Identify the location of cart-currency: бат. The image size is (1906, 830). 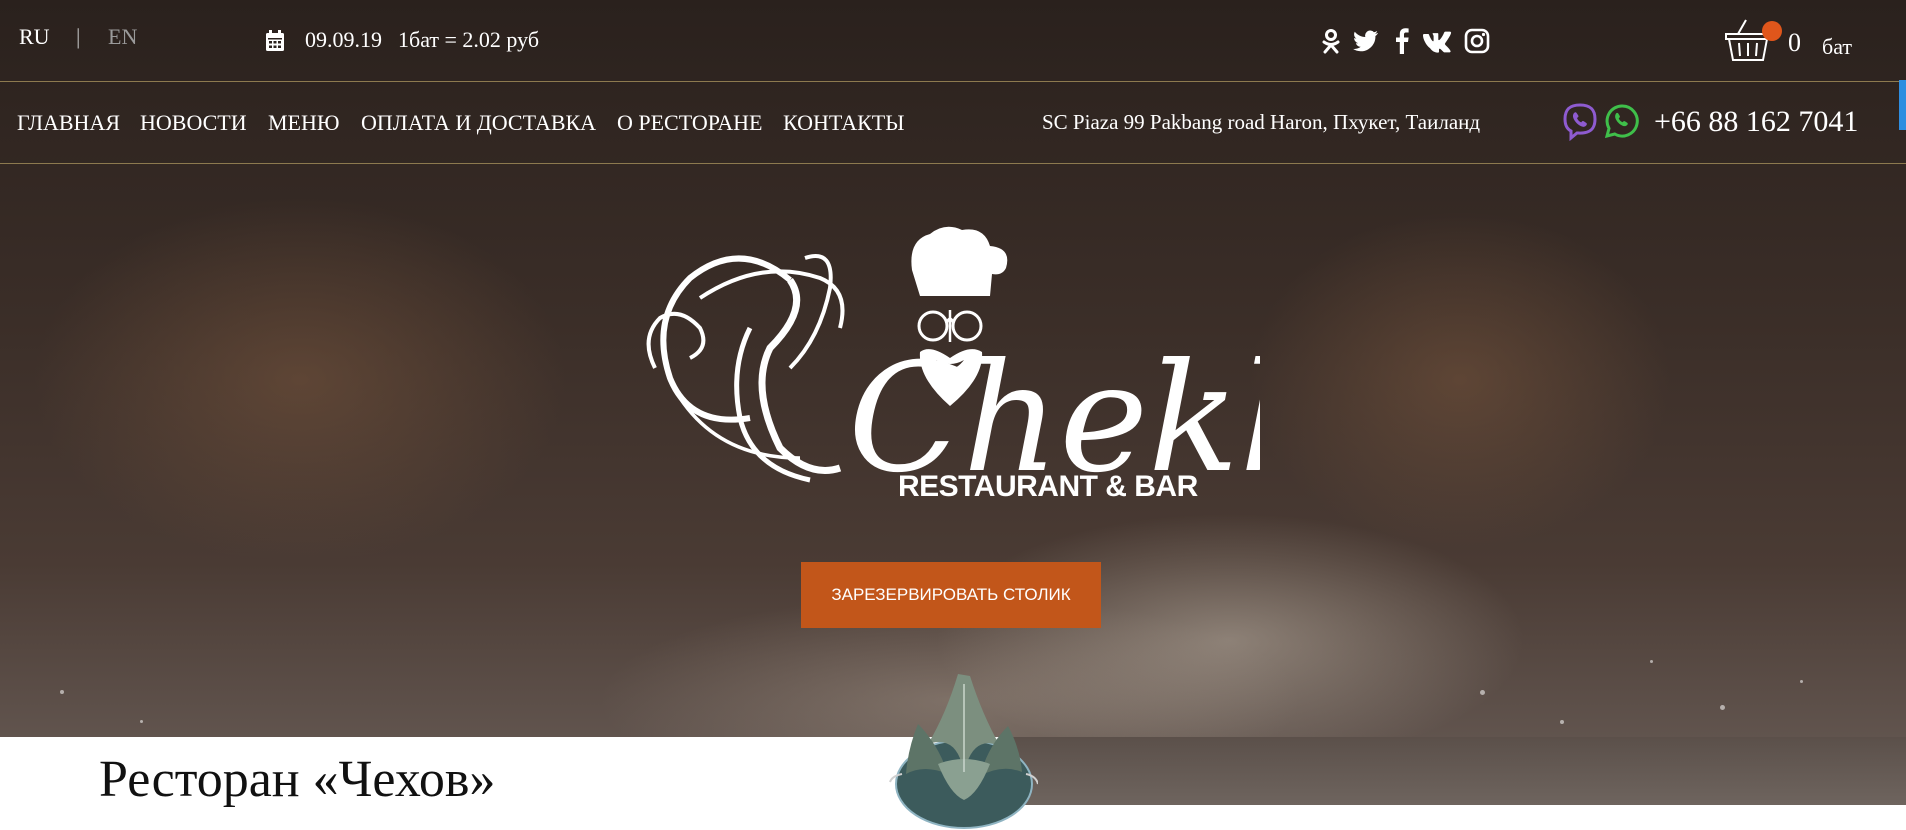
(1837, 46).